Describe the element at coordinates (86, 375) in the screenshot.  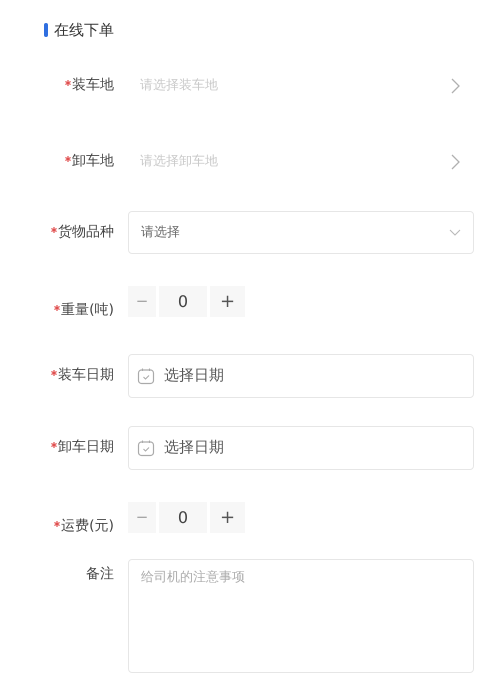
I see `field-label: 装车日期` at that location.